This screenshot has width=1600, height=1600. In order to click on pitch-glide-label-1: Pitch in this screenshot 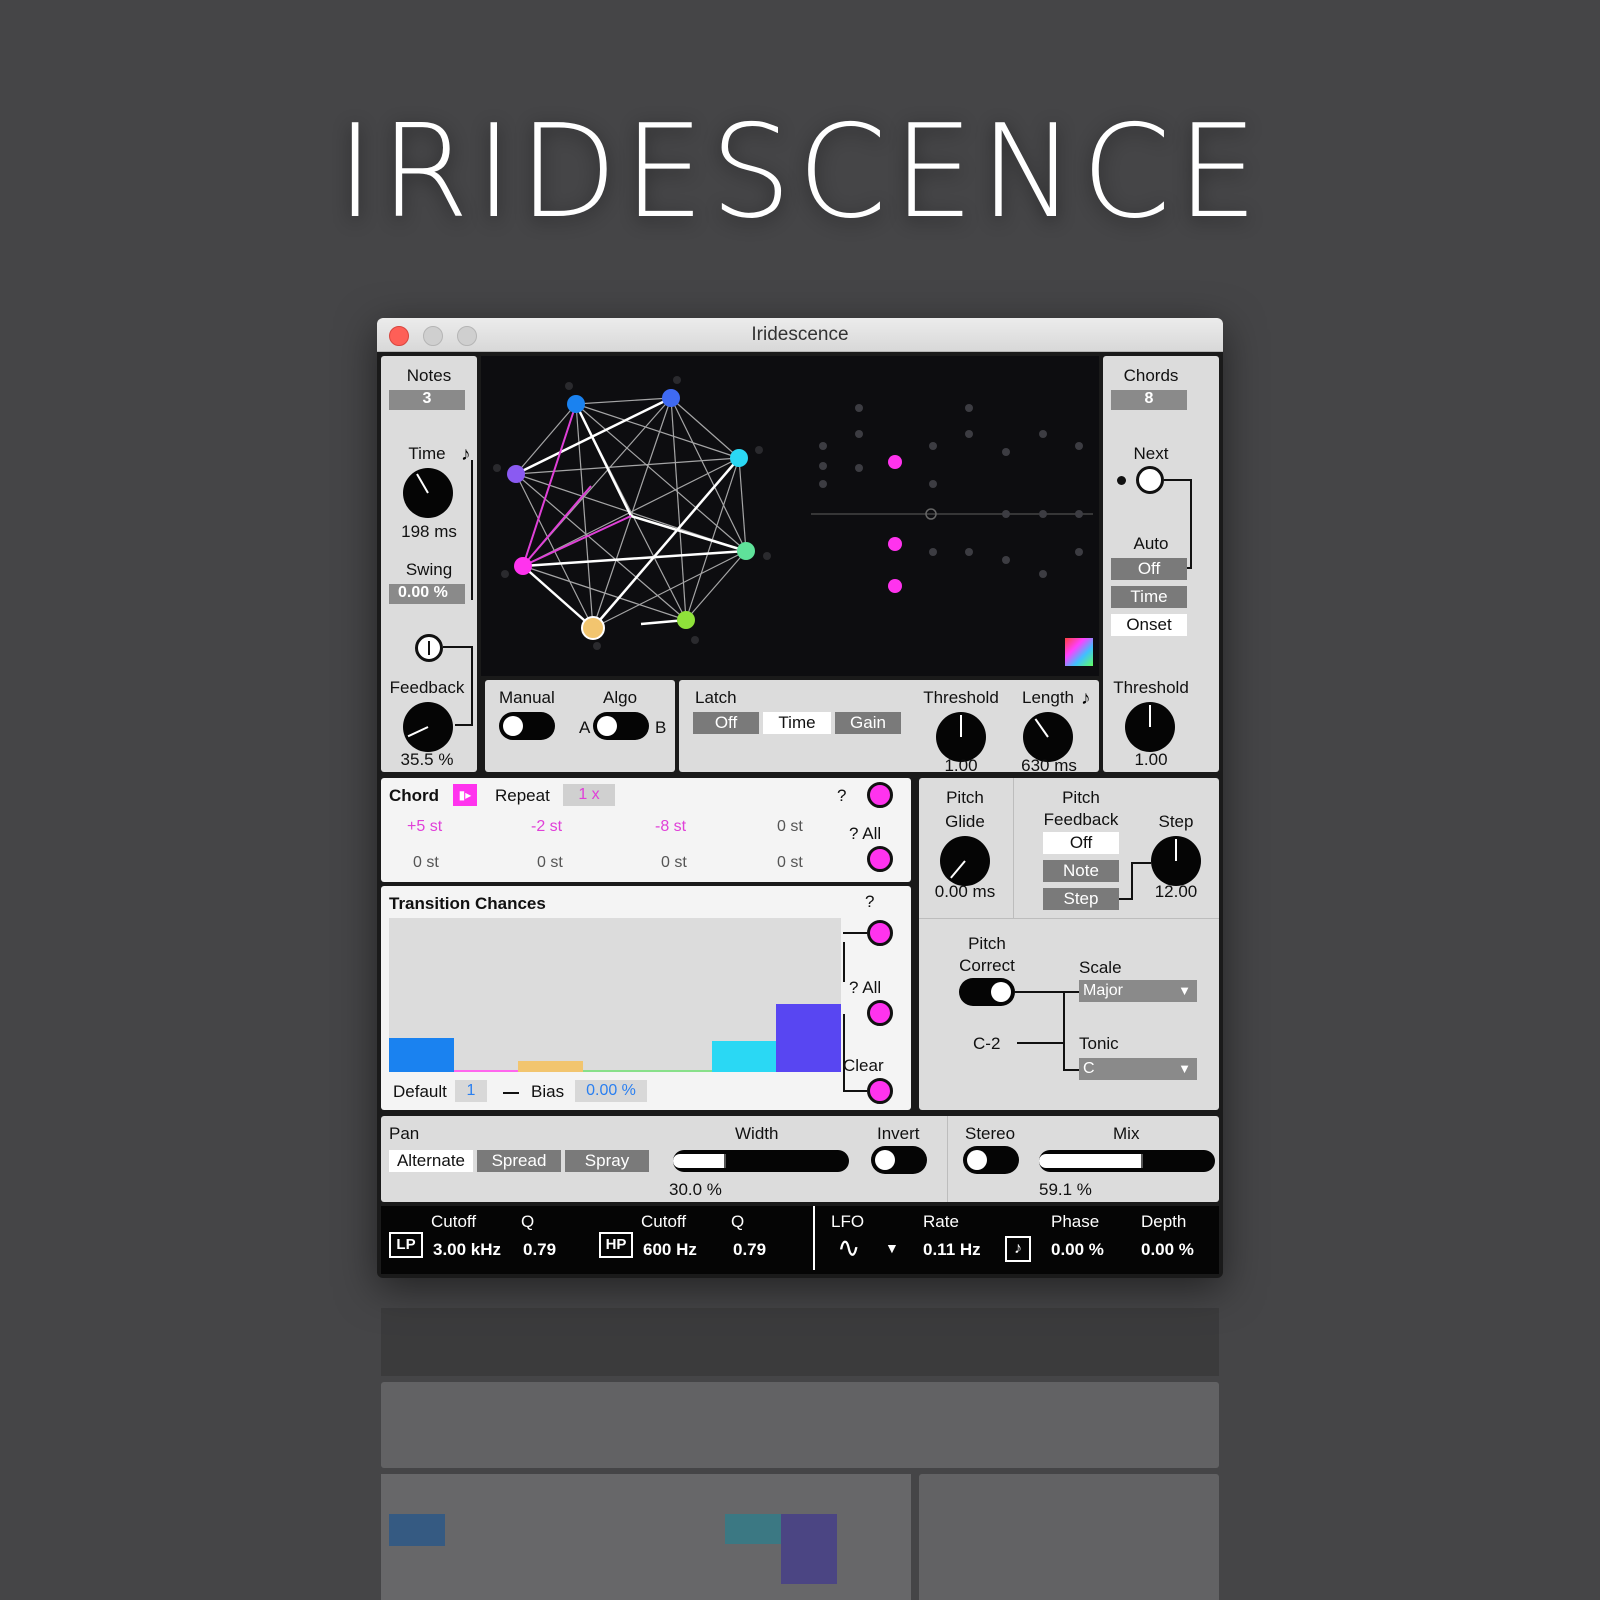, I will do `click(965, 797)`.